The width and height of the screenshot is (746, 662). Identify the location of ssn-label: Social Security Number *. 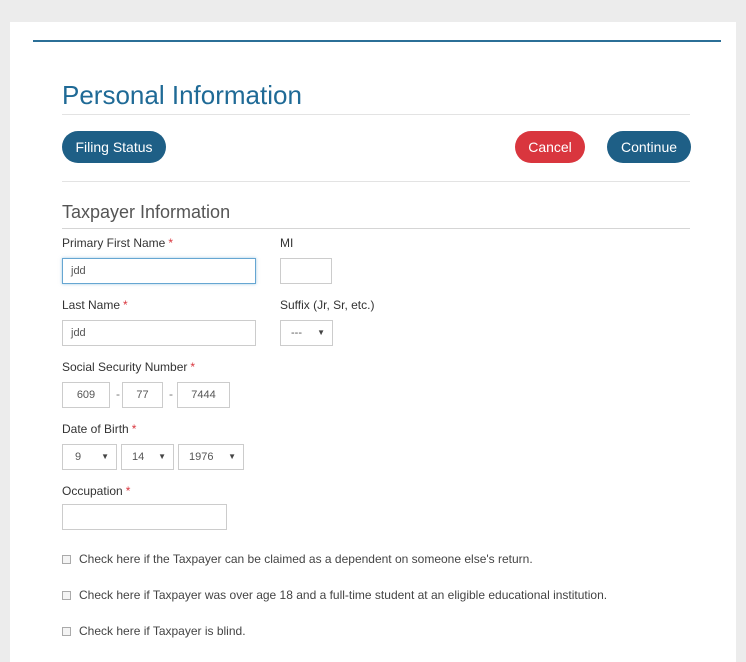
(129, 367).